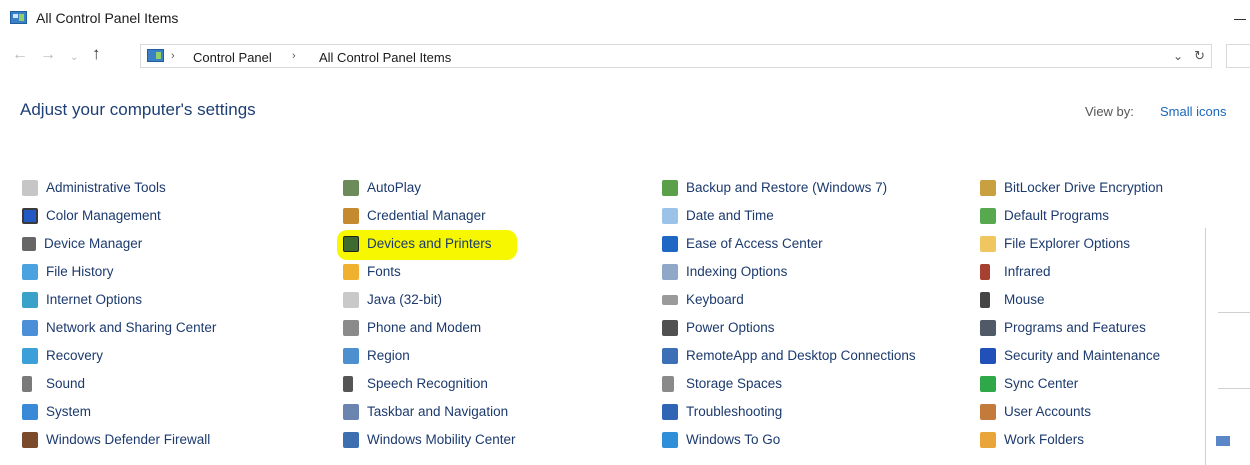 The width and height of the screenshot is (1250, 465). What do you see at coordinates (62, 356) in the screenshot?
I see `item-recovery: Recovery` at bounding box center [62, 356].